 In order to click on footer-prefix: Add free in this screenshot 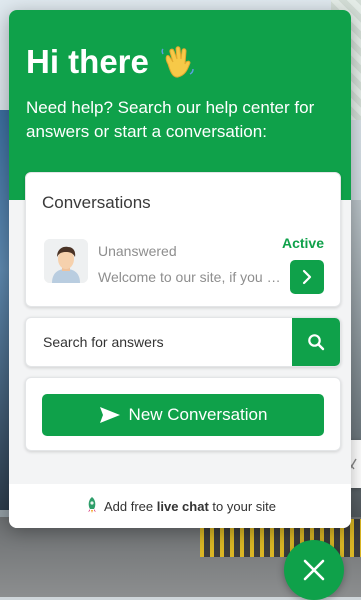, I will do `click(128, 506)`.